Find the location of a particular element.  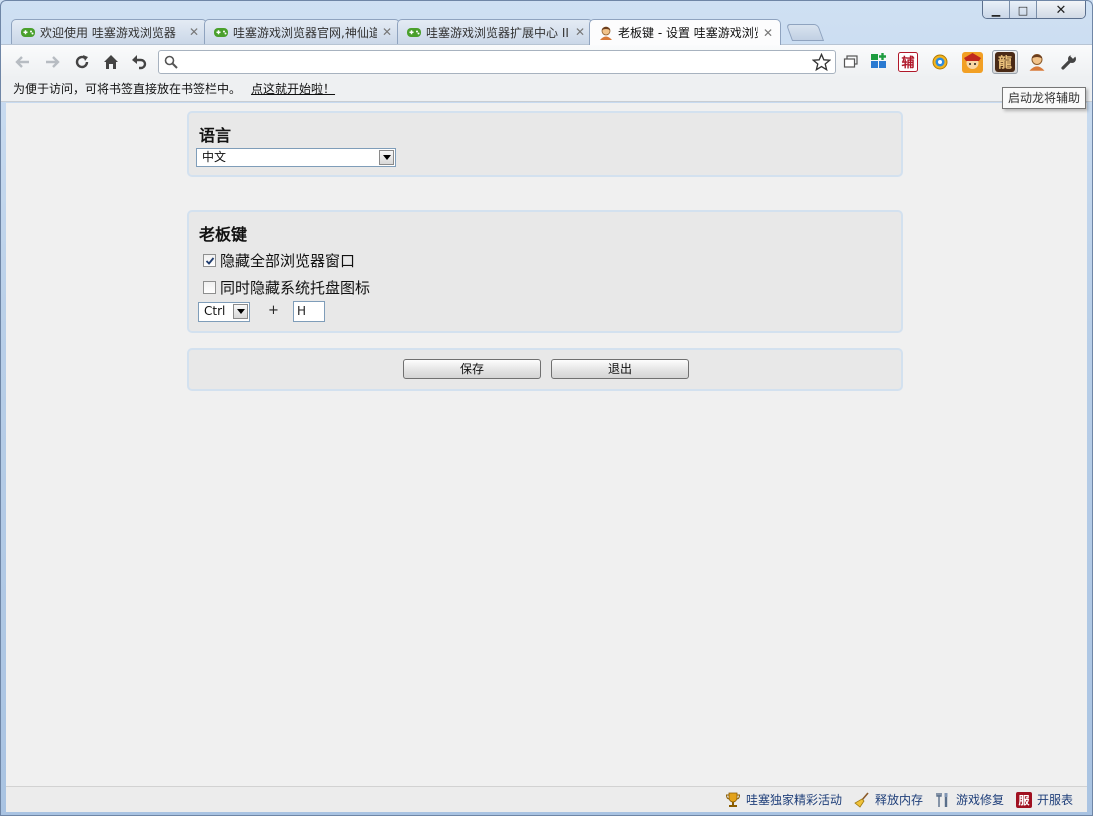

toolbar: 辅 龍 is located at coordinates (546, 61).